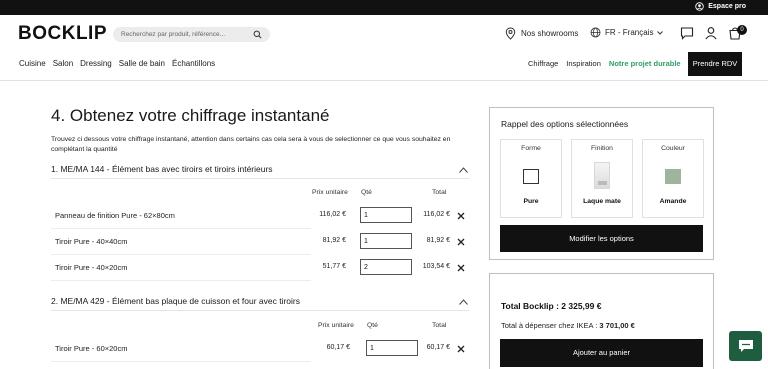  I want to click on option-card-finition: Finition Laque mate, so click(602, 178).